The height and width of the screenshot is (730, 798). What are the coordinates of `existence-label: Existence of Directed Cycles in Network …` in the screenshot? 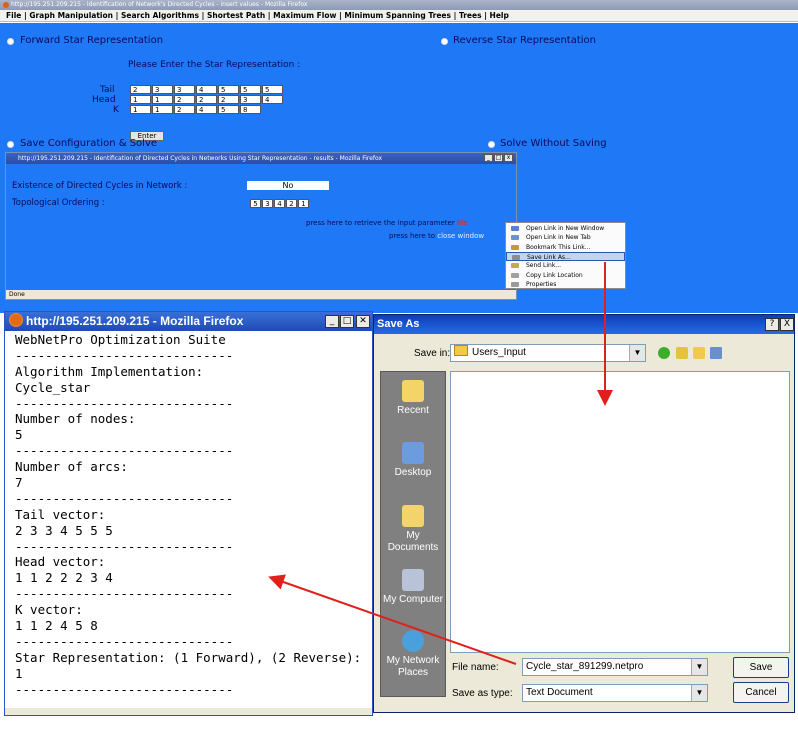 It's located at (100, 186).